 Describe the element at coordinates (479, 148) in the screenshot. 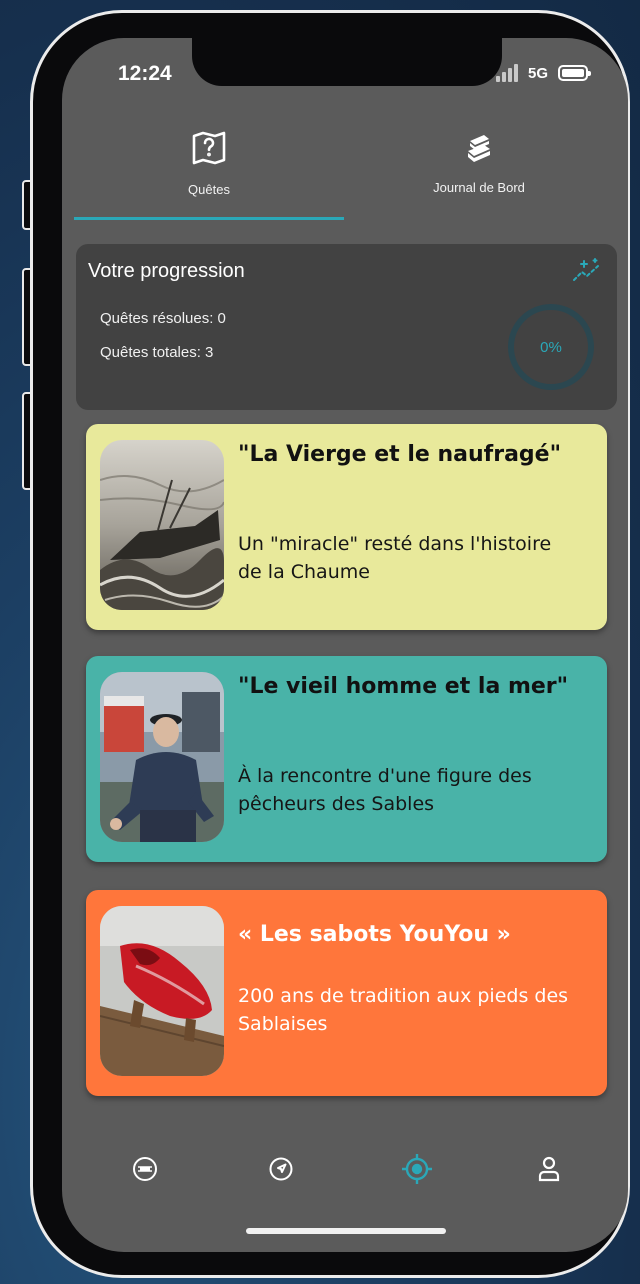

I see `books-icon` at that location.